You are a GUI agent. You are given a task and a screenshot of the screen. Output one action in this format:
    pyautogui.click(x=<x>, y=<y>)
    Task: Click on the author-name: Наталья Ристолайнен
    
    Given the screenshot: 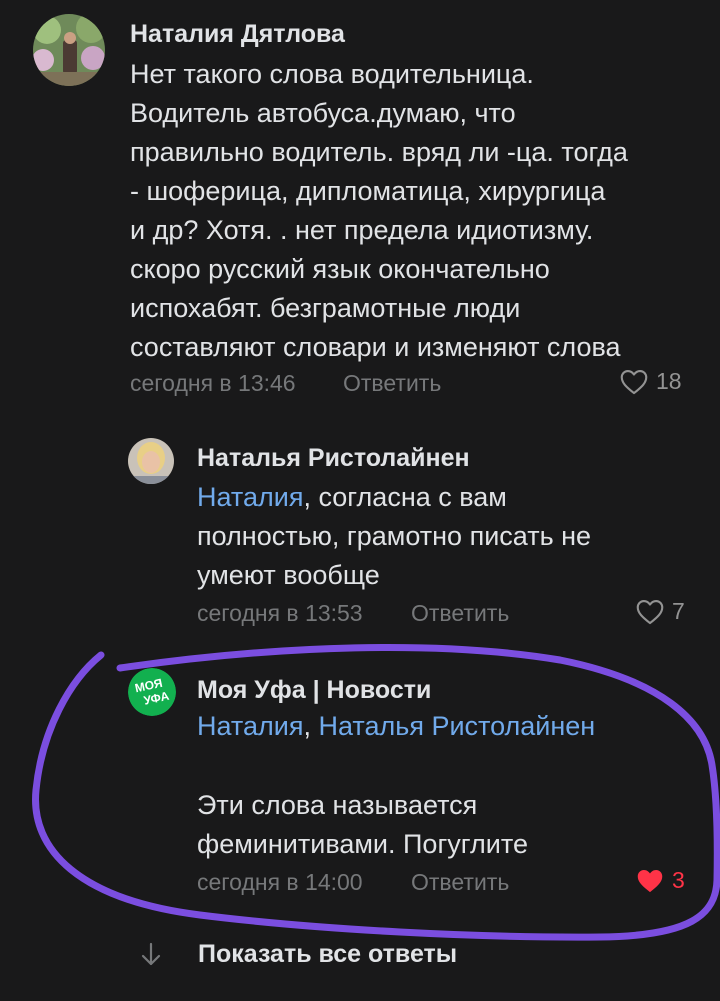 What is the action you would take?
    pyautogui.click(x=333, y=458)
    